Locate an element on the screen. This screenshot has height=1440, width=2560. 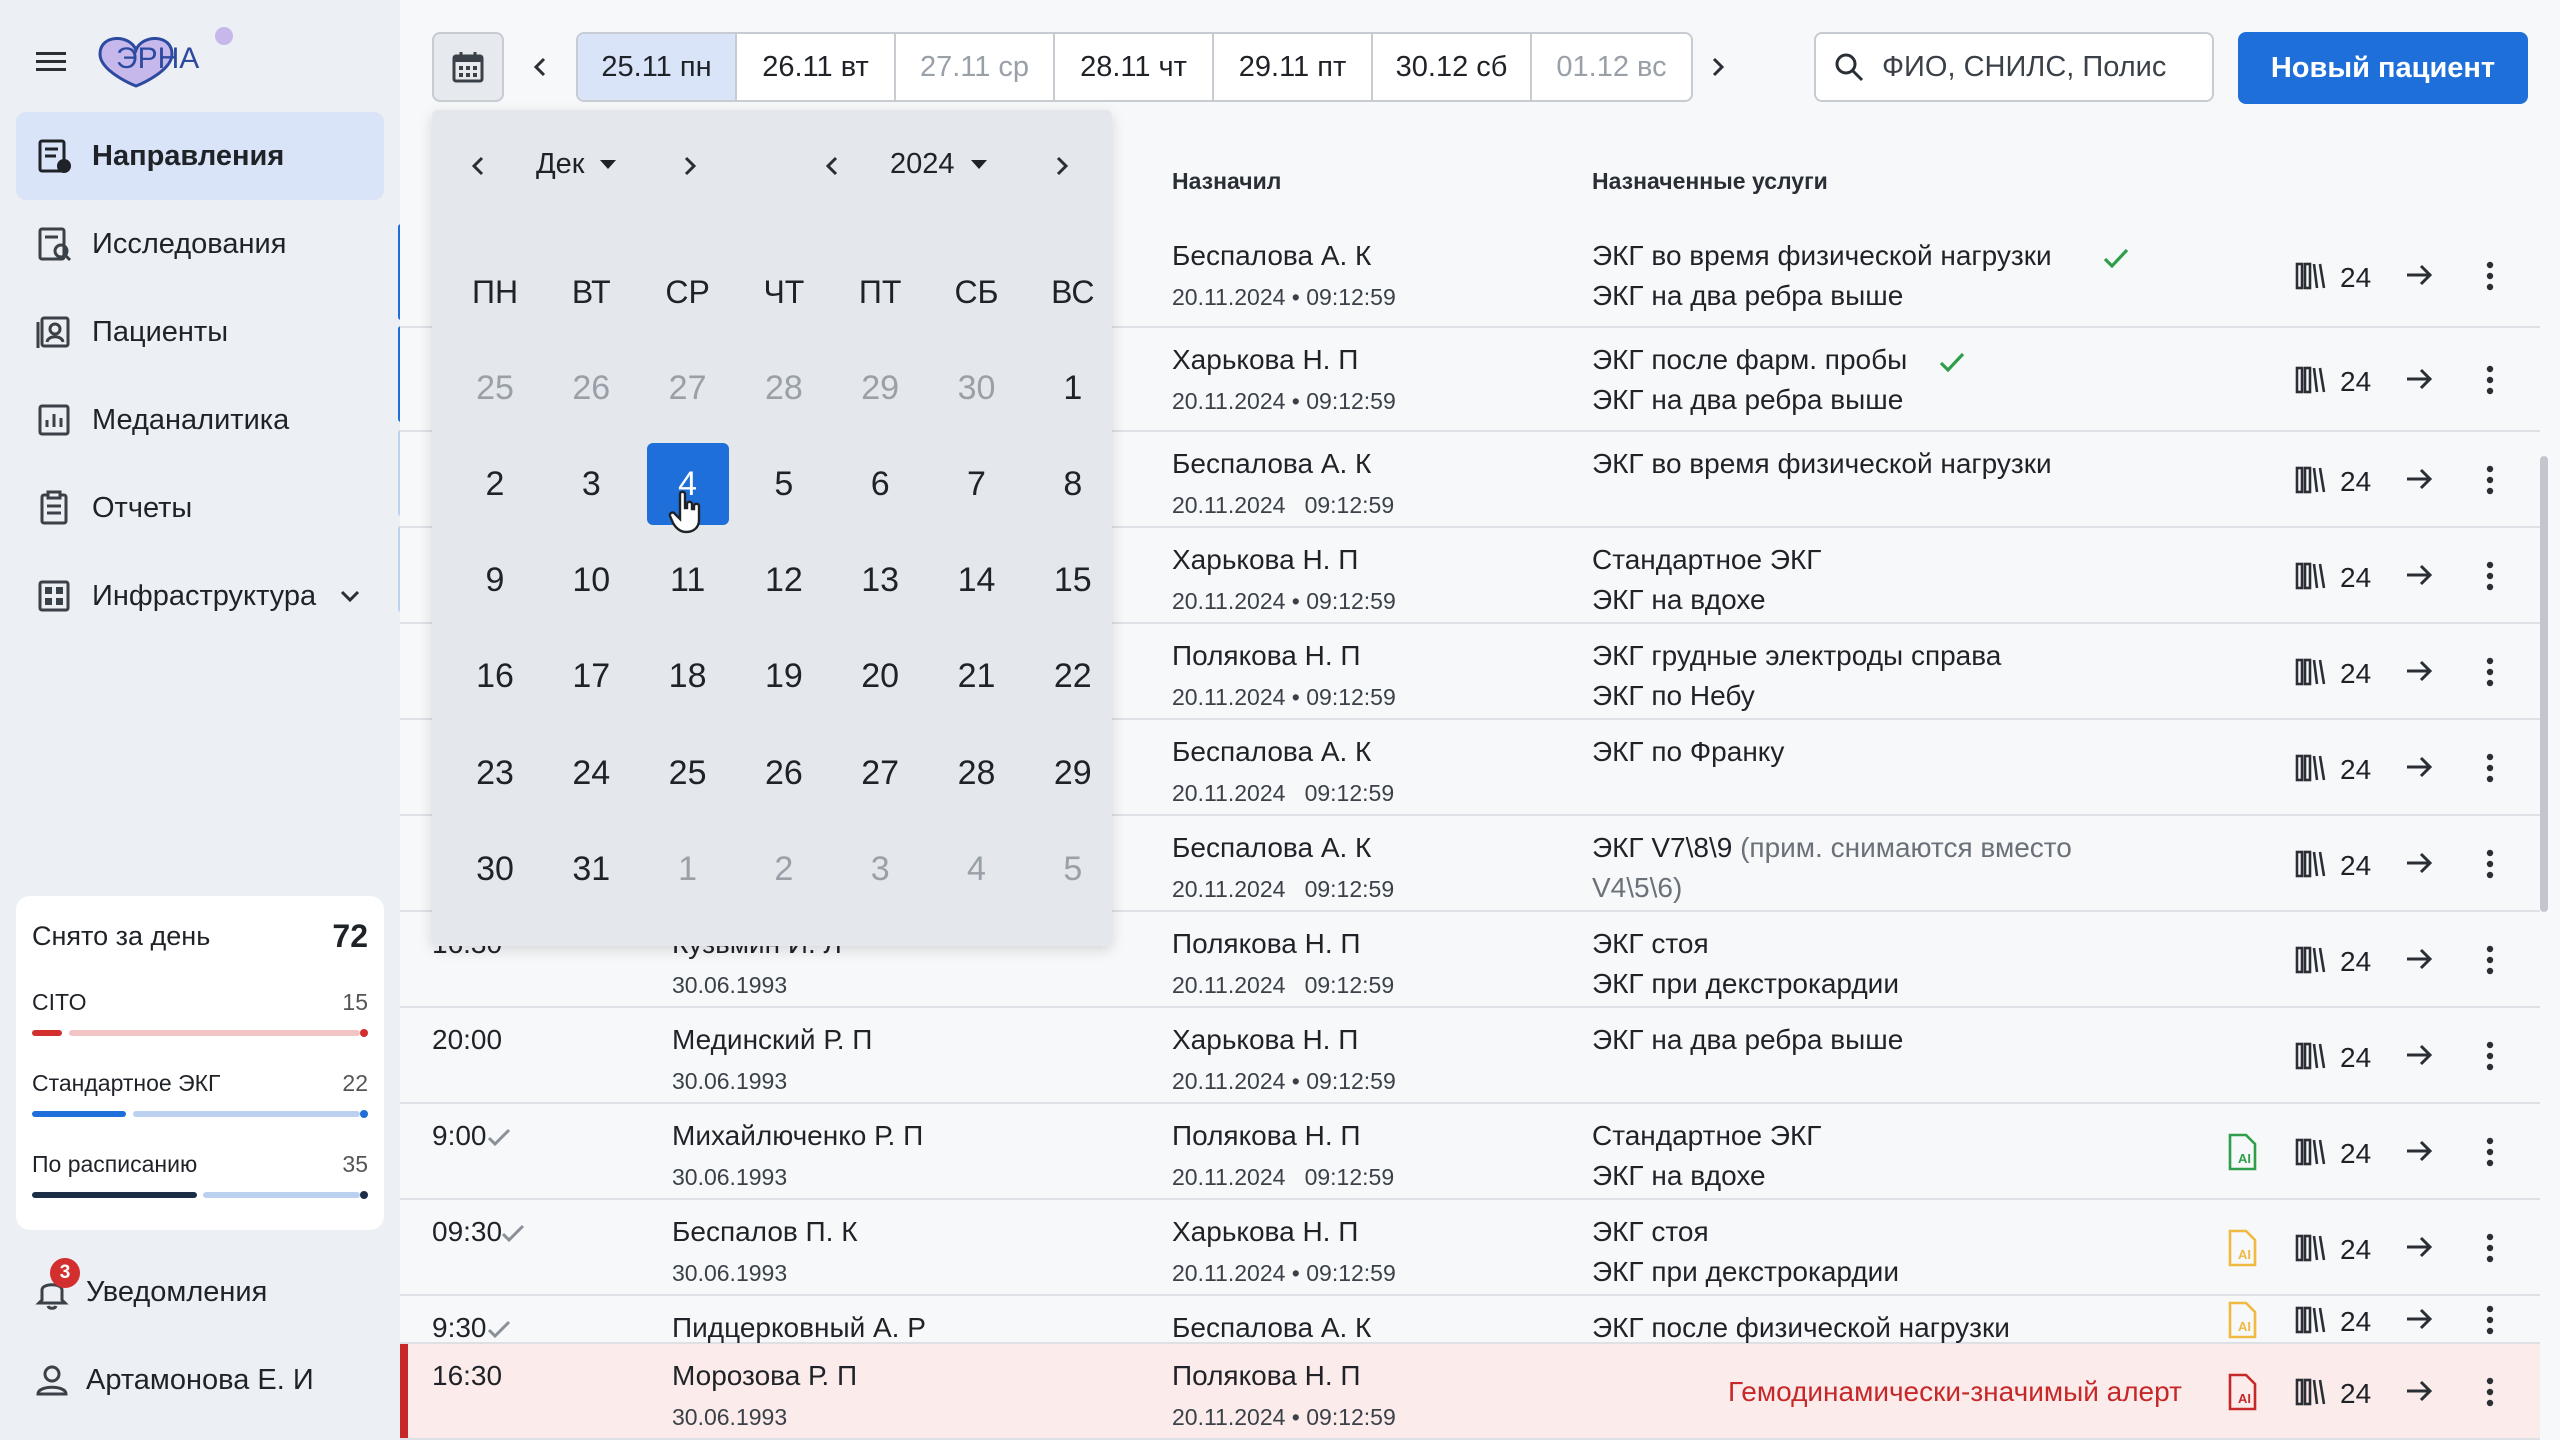
calendar-day: 22 is located at coordinates (1073, 677).